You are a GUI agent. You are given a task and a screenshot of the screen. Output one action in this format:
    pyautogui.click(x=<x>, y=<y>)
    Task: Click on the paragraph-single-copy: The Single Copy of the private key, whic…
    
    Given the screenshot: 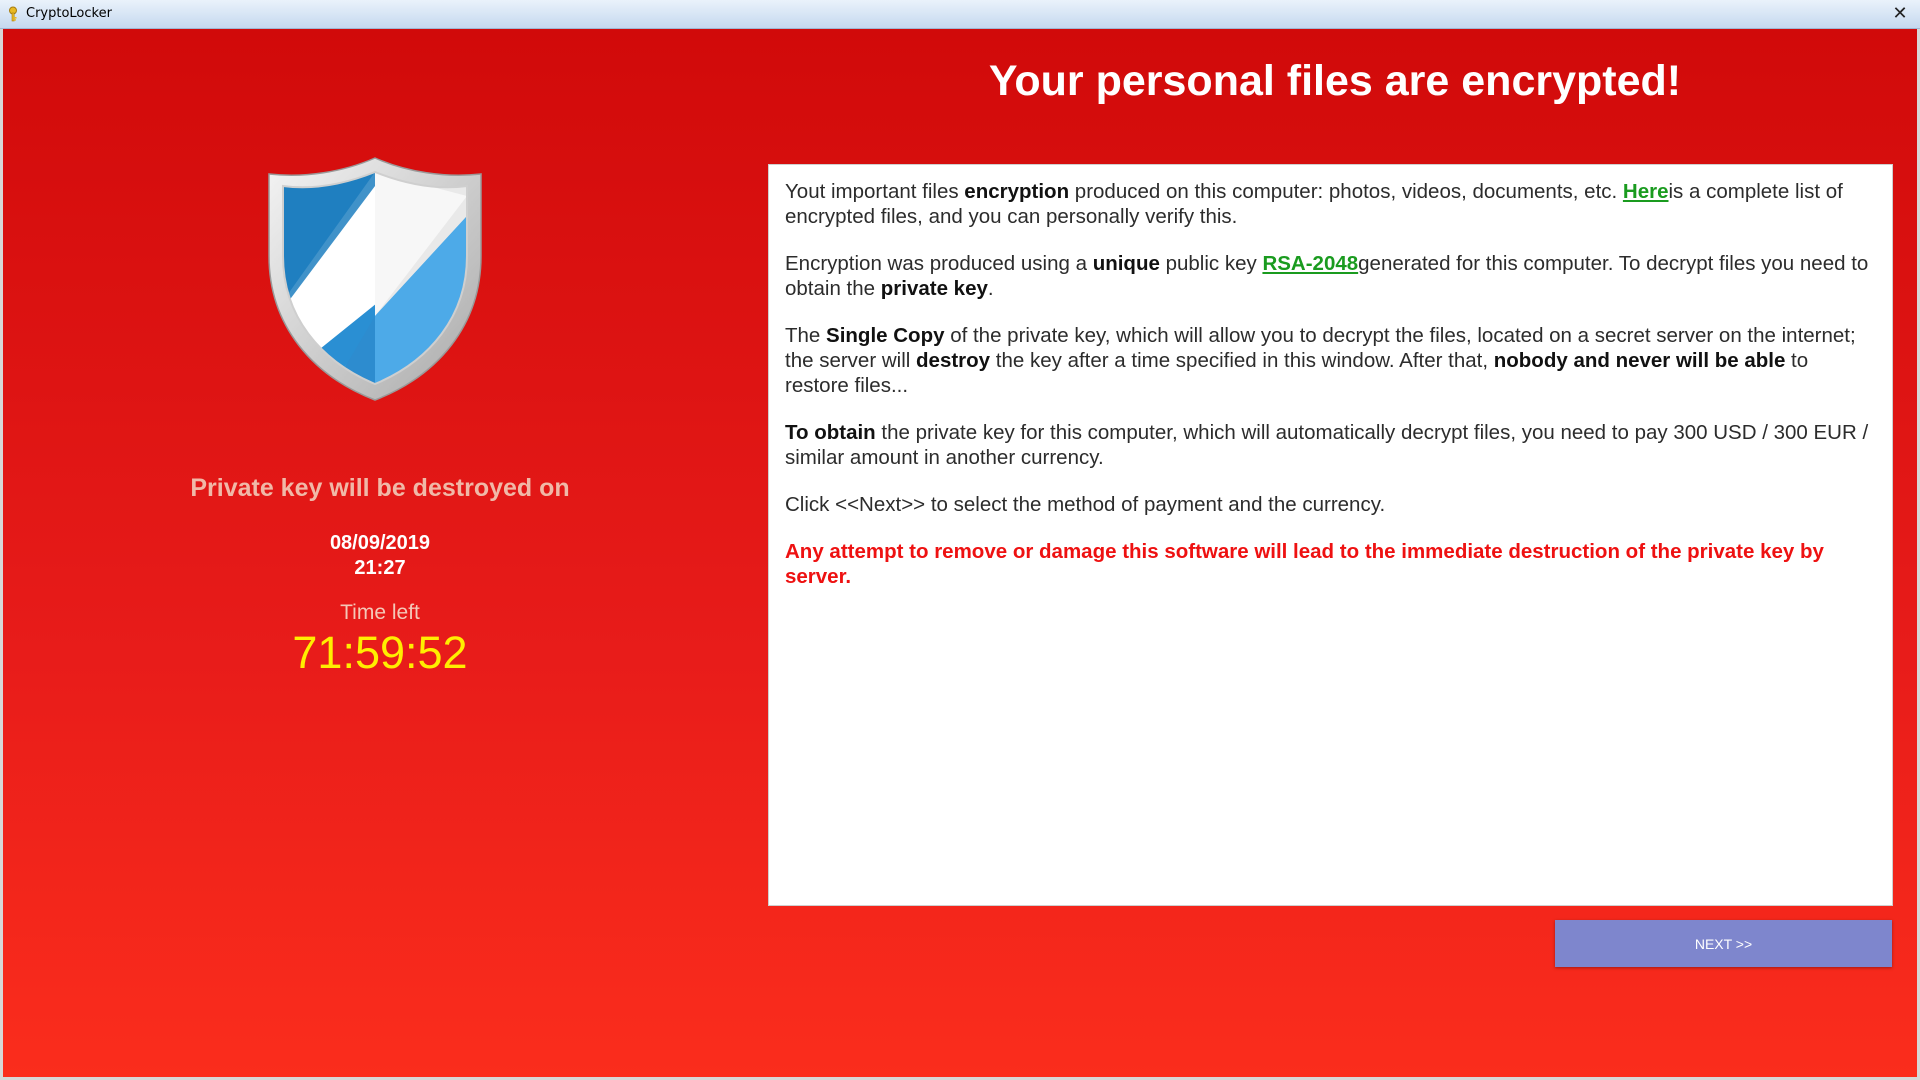 What is the action you would take?
    pyautogui.click(x=1330, y=360)
    